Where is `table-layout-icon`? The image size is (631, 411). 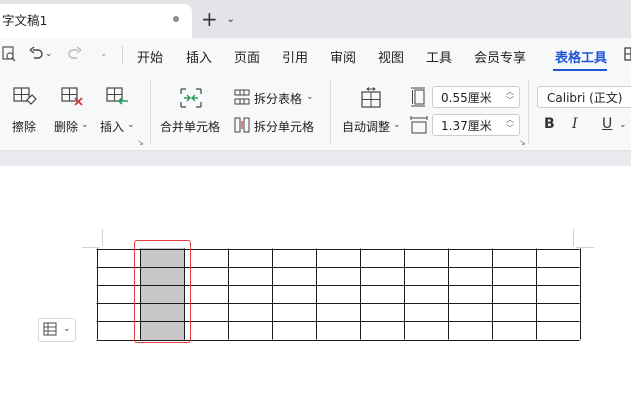
table-layout-icon is located at coordinates (50, 329).